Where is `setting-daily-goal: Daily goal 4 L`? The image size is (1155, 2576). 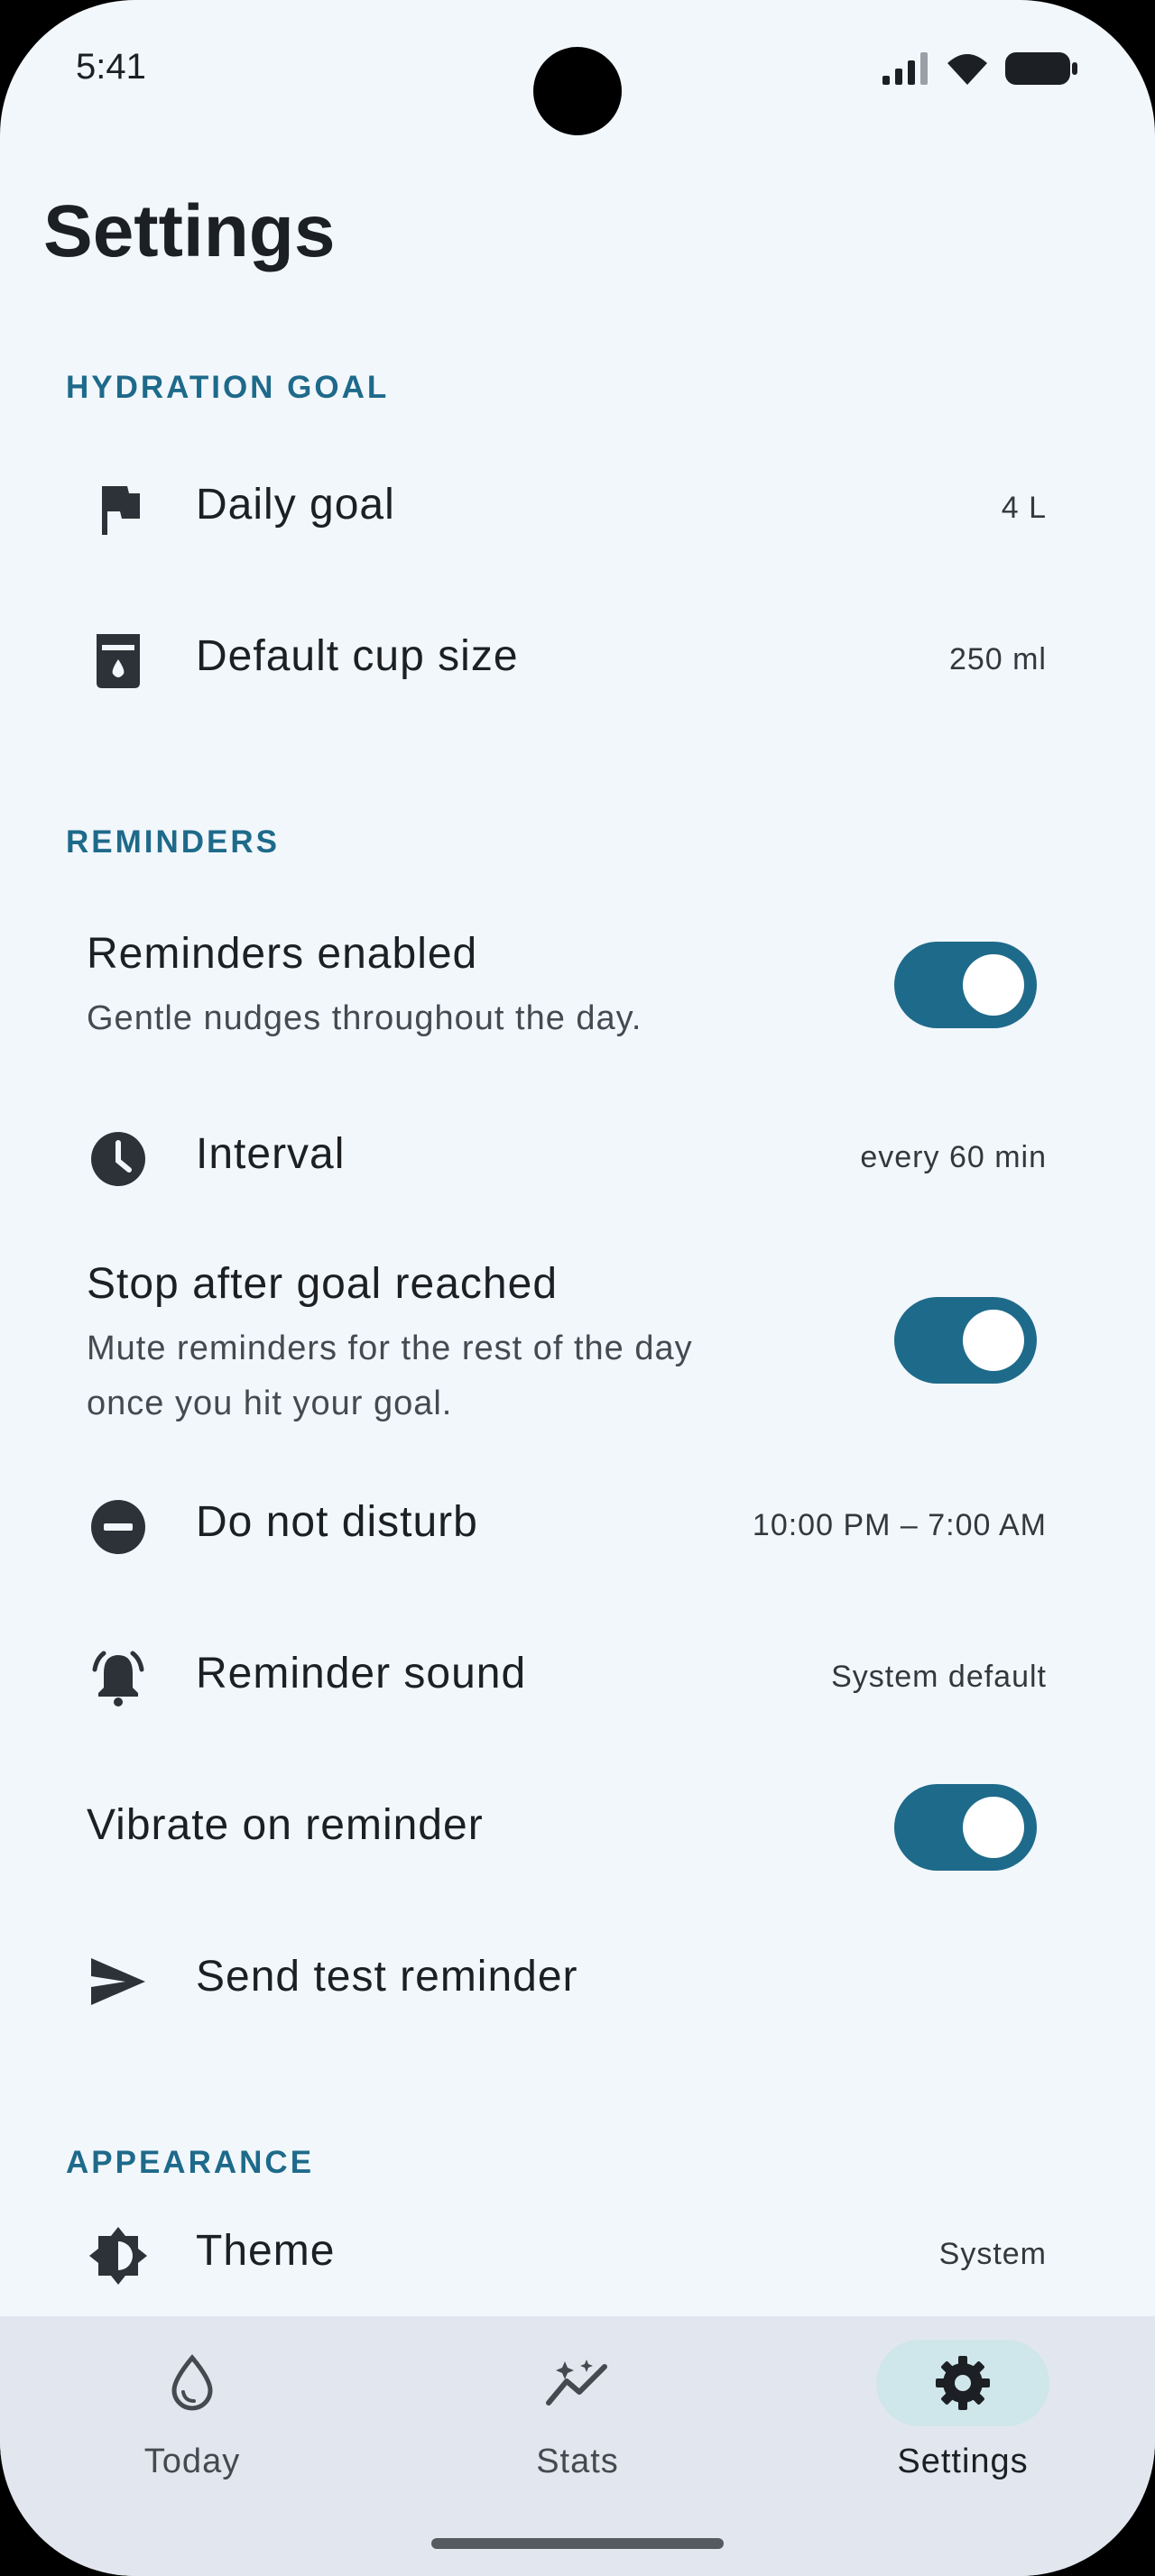
setting-daily-goal: Daily goal 4 L is located at coordinates (577, 510).